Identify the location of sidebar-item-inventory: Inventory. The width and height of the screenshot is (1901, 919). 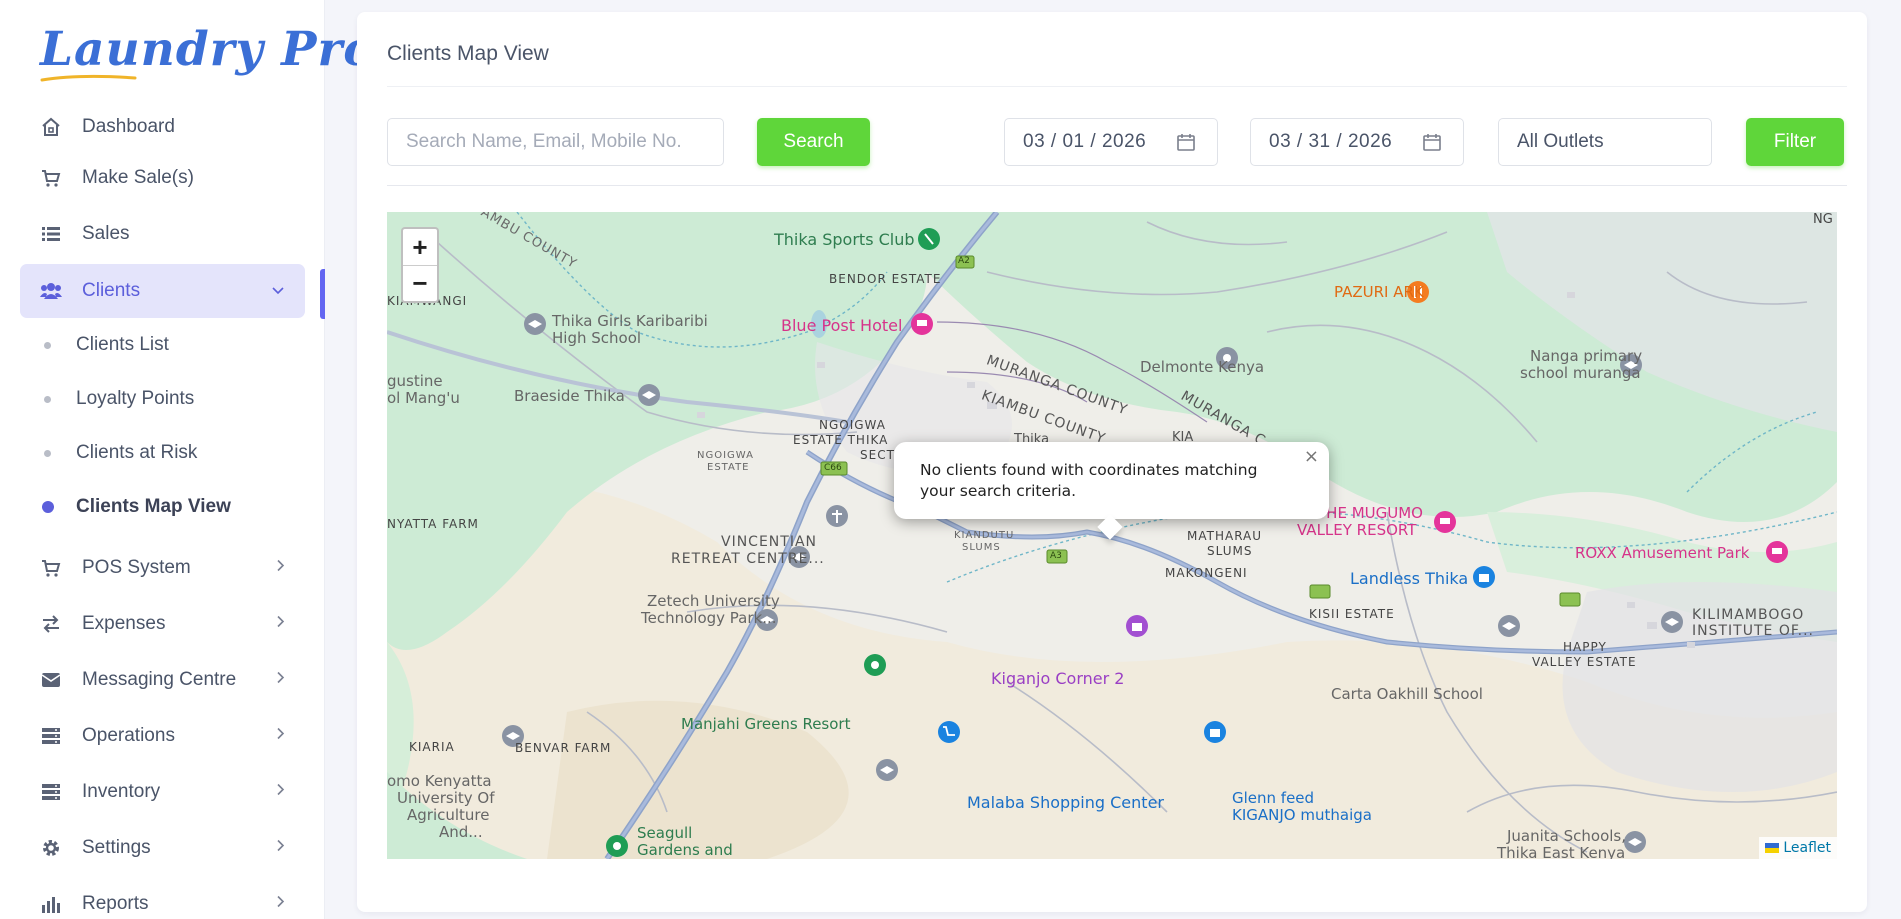
(162, 792).